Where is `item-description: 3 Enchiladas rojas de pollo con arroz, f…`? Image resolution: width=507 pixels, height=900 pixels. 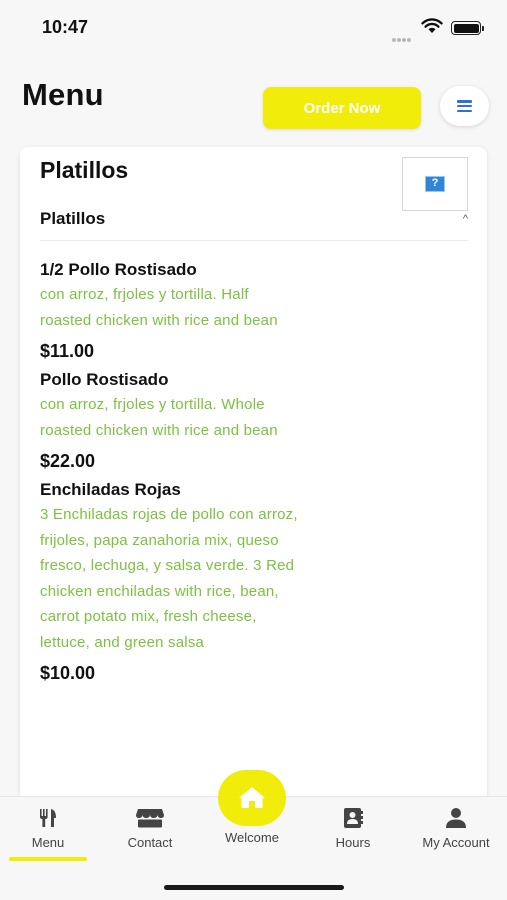
item-description: 3 Enchiladas rojas de pollo con arroz, f… is located at coordinates (169, 578).